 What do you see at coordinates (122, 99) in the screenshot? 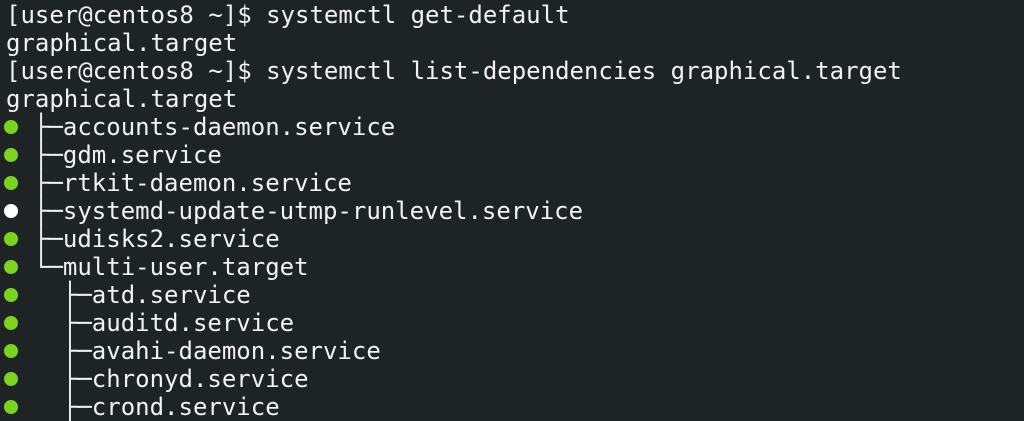
I see `output-line-2: graphical.target` at bounding box center [122, 99].